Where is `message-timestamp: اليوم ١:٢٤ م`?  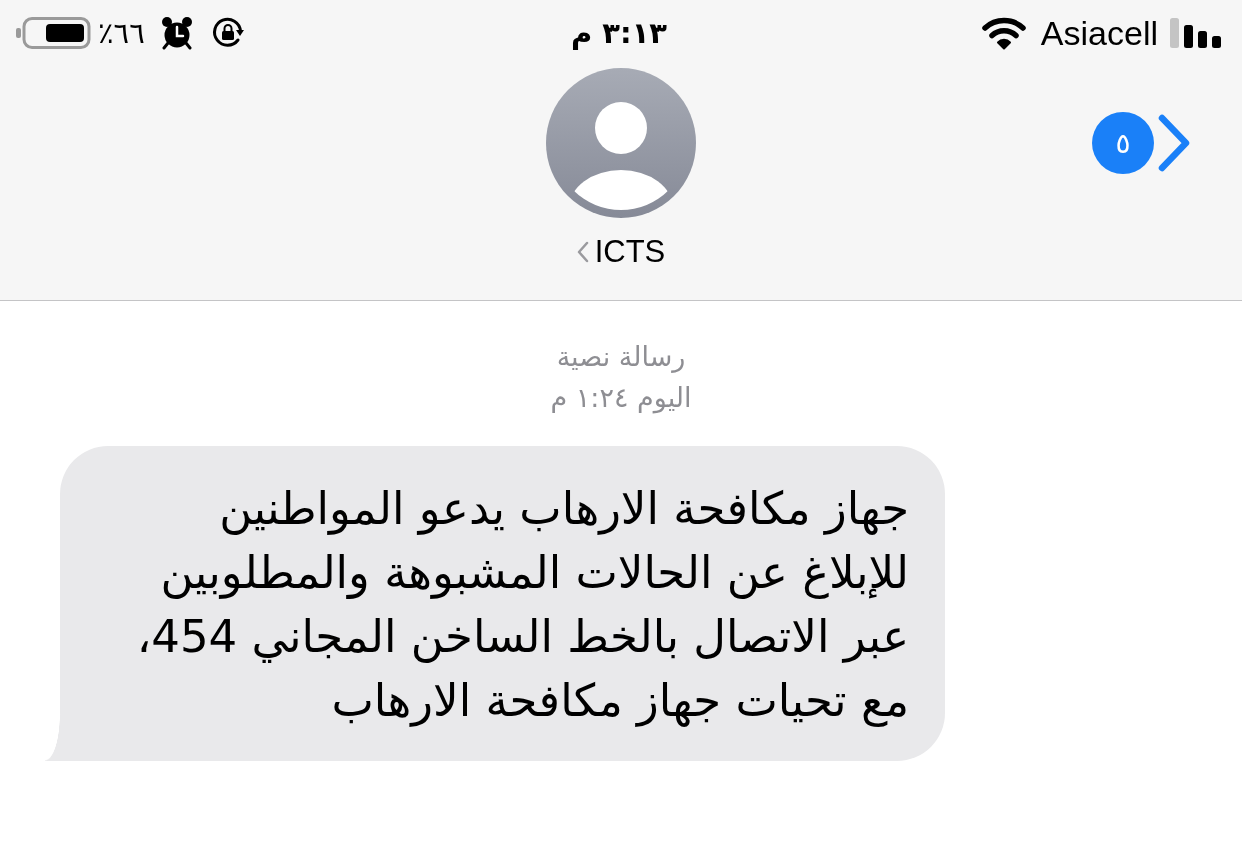 message-timestamp: اليوم ١:٢٤ م is located at coordinates (621, 398).